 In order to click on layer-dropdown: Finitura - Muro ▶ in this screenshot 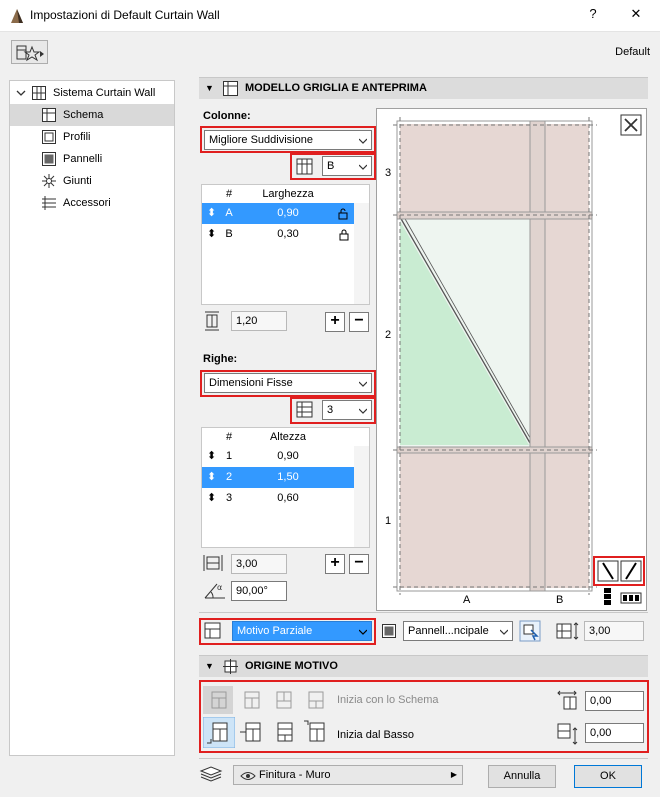, I will do `click(348, 775)`.